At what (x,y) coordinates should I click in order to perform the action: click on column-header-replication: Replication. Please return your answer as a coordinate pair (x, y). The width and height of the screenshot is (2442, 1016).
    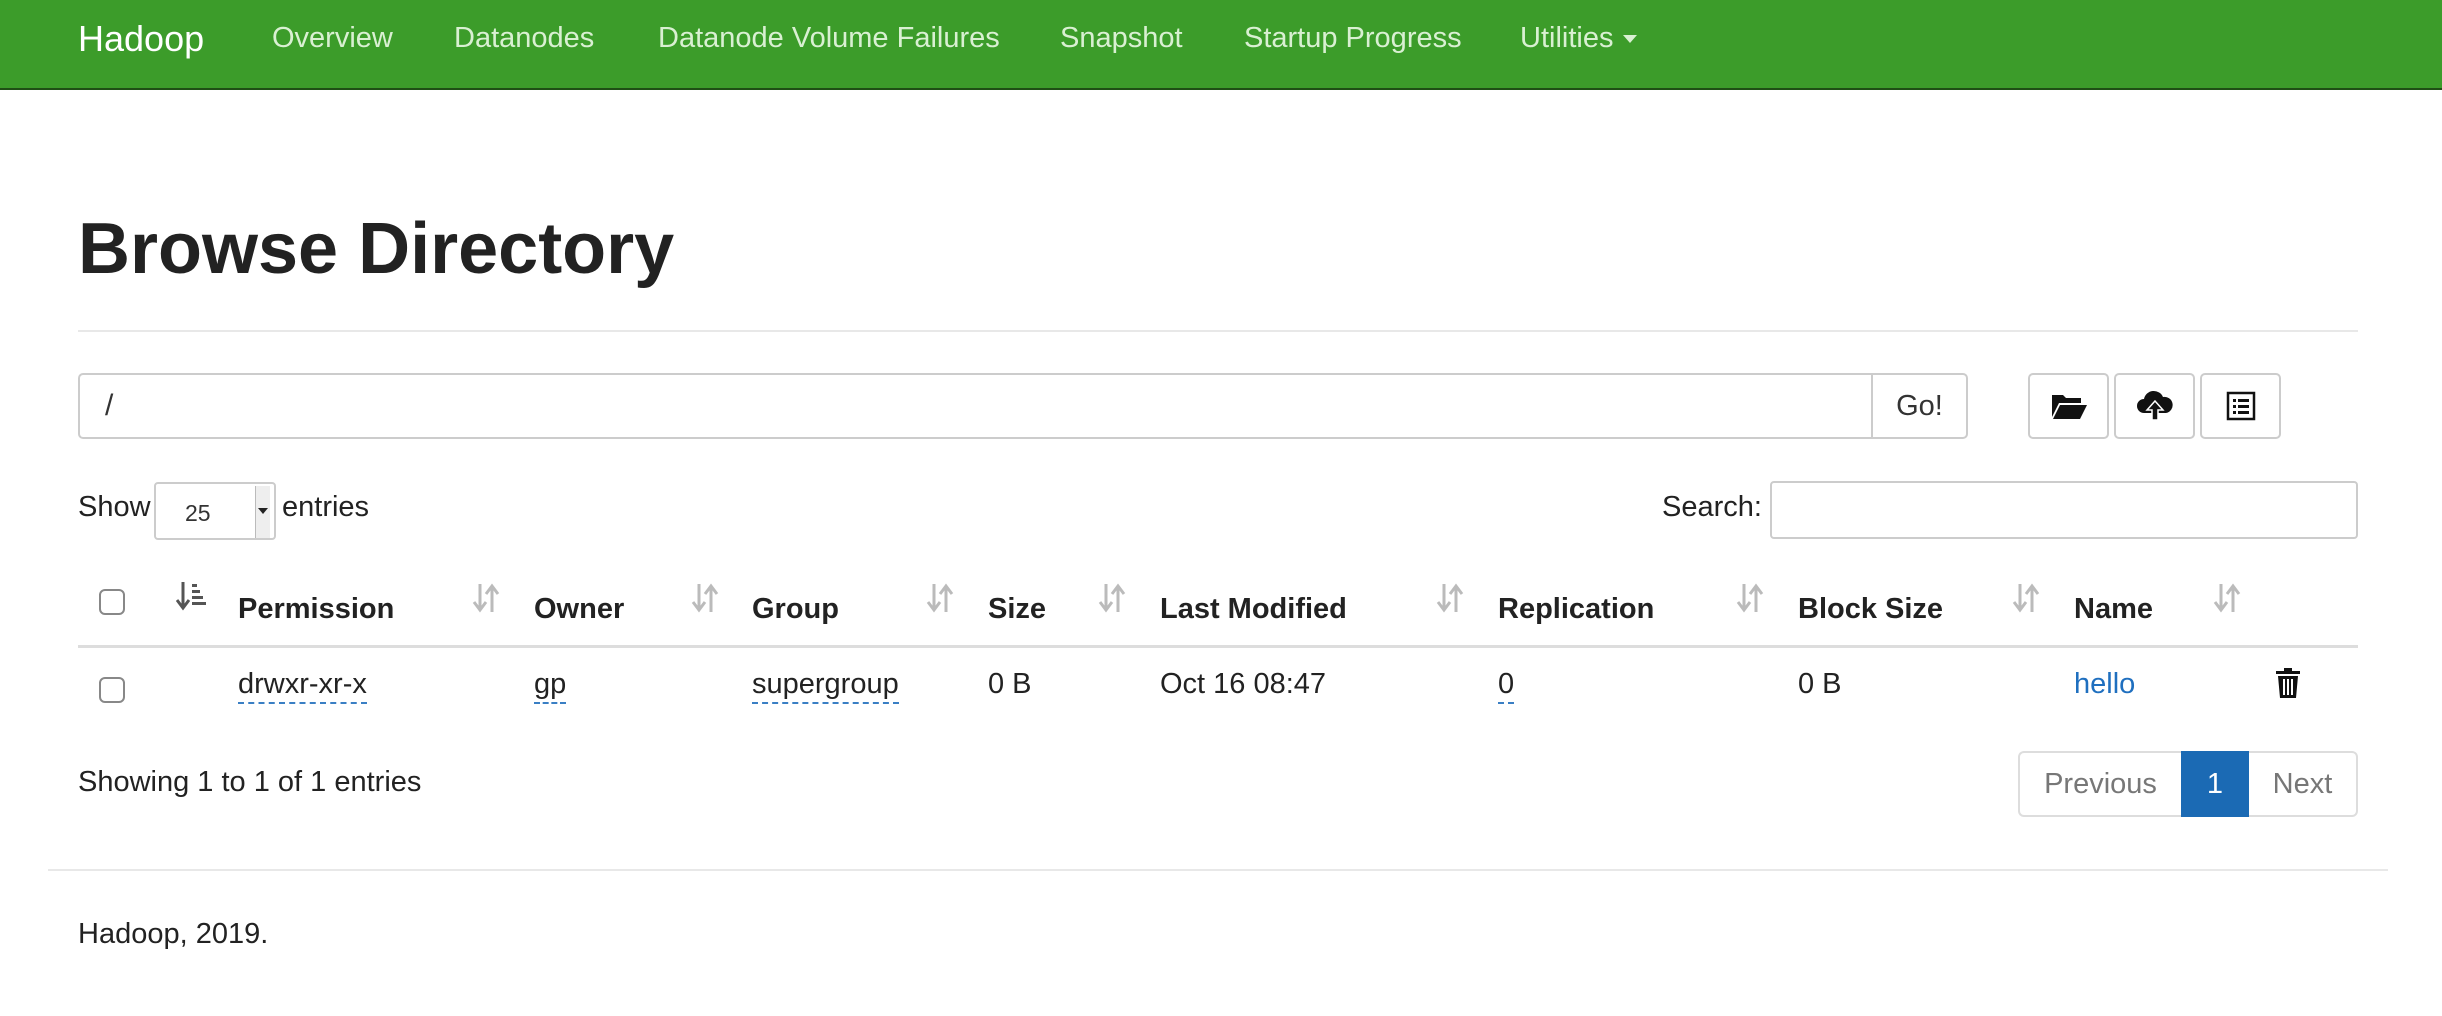
    Looking at the image, I should click on (1576, 609).